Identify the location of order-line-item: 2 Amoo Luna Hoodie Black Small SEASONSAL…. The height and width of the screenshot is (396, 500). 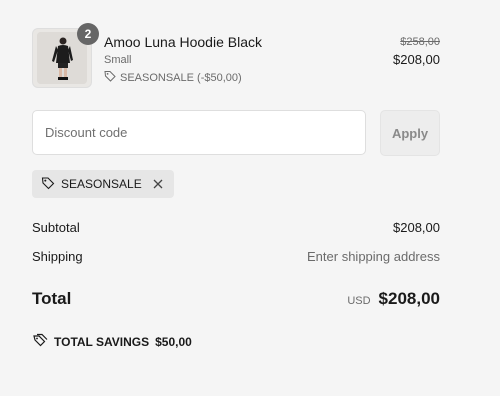
(236, 55).